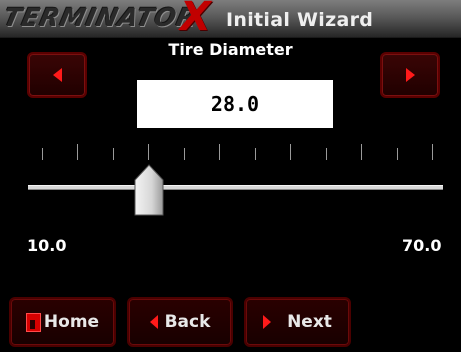 This screenshot has width=461, height=352. I want to click on brand-text: TERMINATOR, so click(101, 17).